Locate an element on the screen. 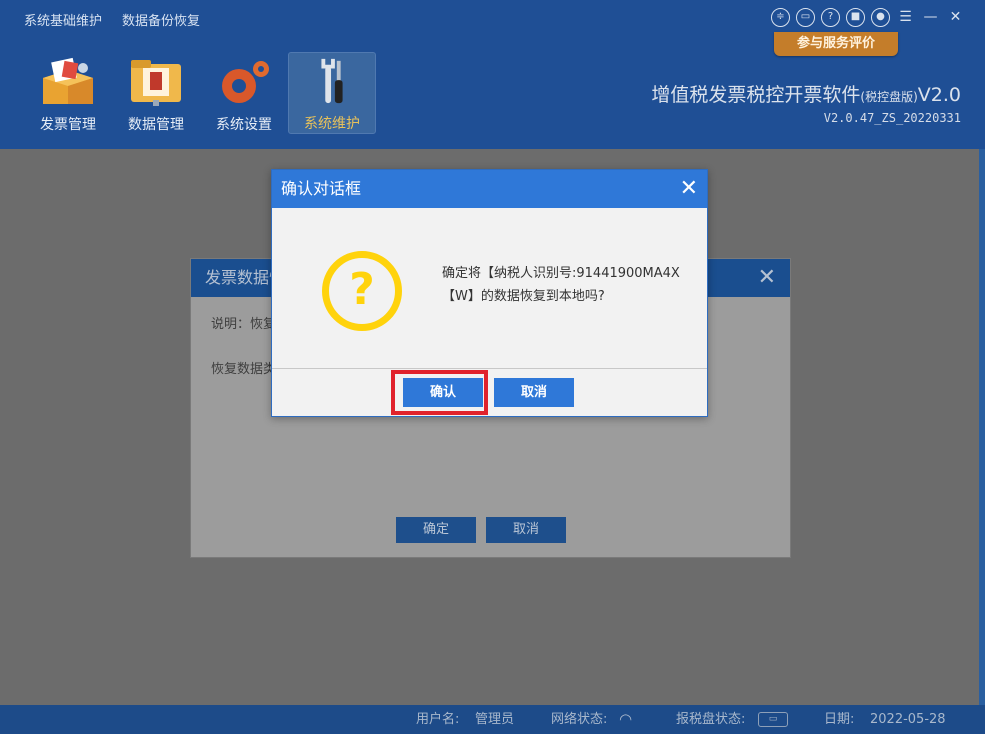 The image size is (985, 734). status-user-label: 用户名: is located at coordinates (438, 719).